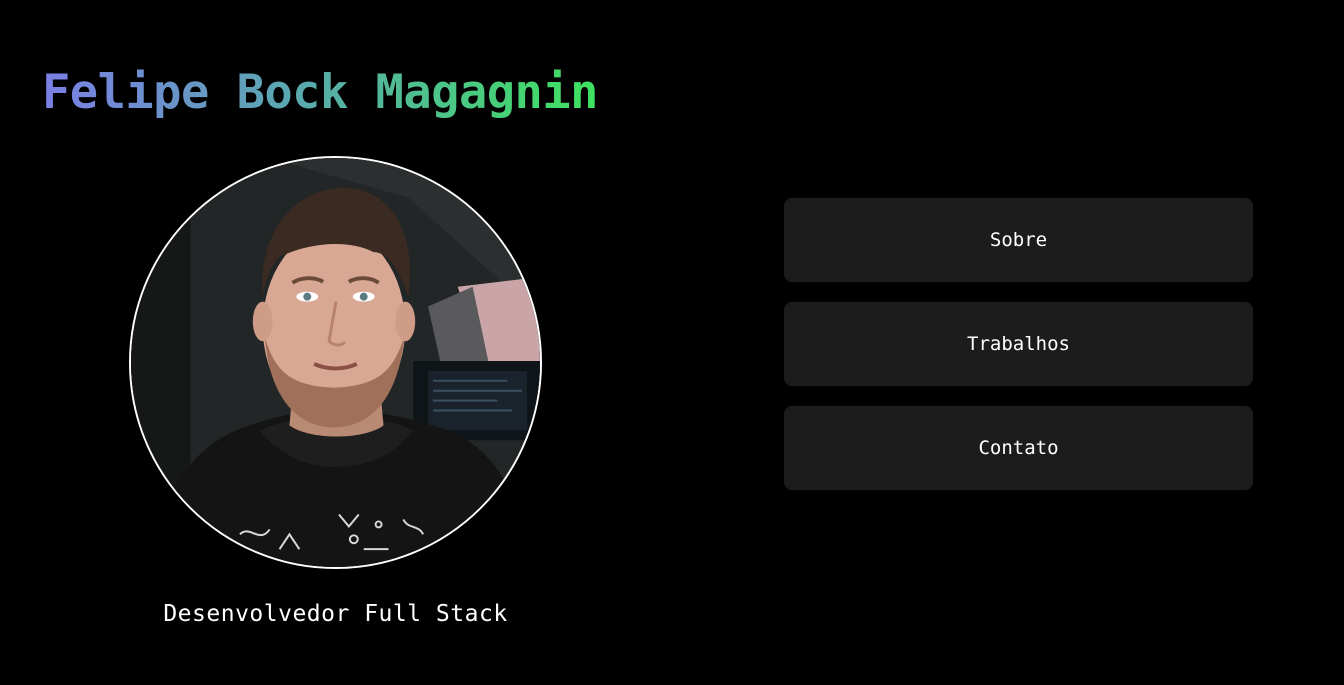 The width and height of the screenshot is (1344, 685). Describe the element at coordinates (1018, 240) in the screenshot. I see `nav-button-sobre: Sobre` at that location.